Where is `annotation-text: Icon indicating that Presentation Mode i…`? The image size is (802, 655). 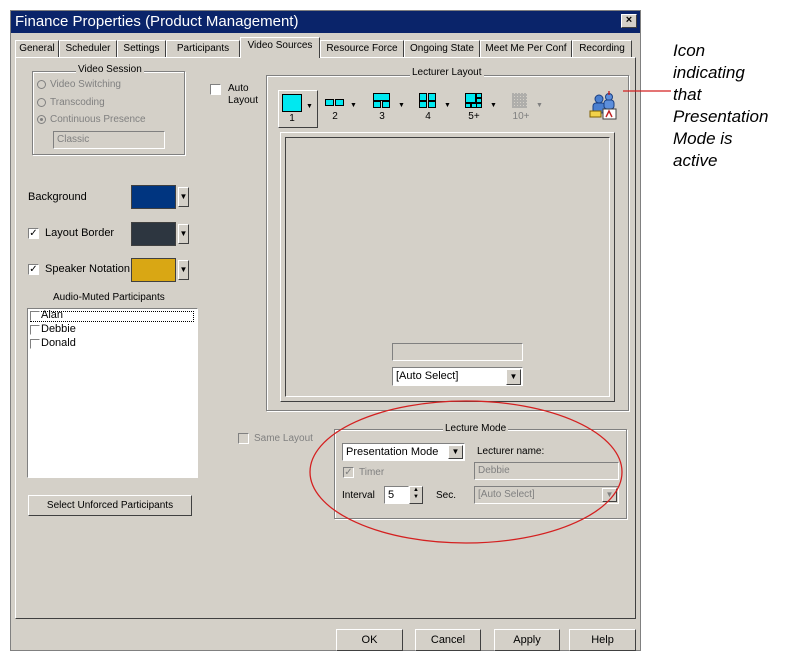 annotation-text: Icon indicating that Presentation Mode i… is located at coordinates (735, 106).